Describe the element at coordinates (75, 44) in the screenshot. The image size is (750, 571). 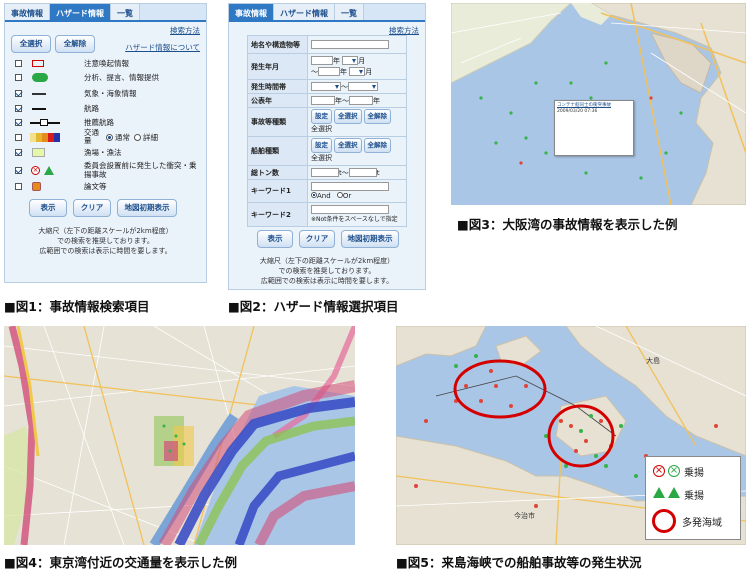
I see `fig1-deselect-all-button: 全解除` at that location.